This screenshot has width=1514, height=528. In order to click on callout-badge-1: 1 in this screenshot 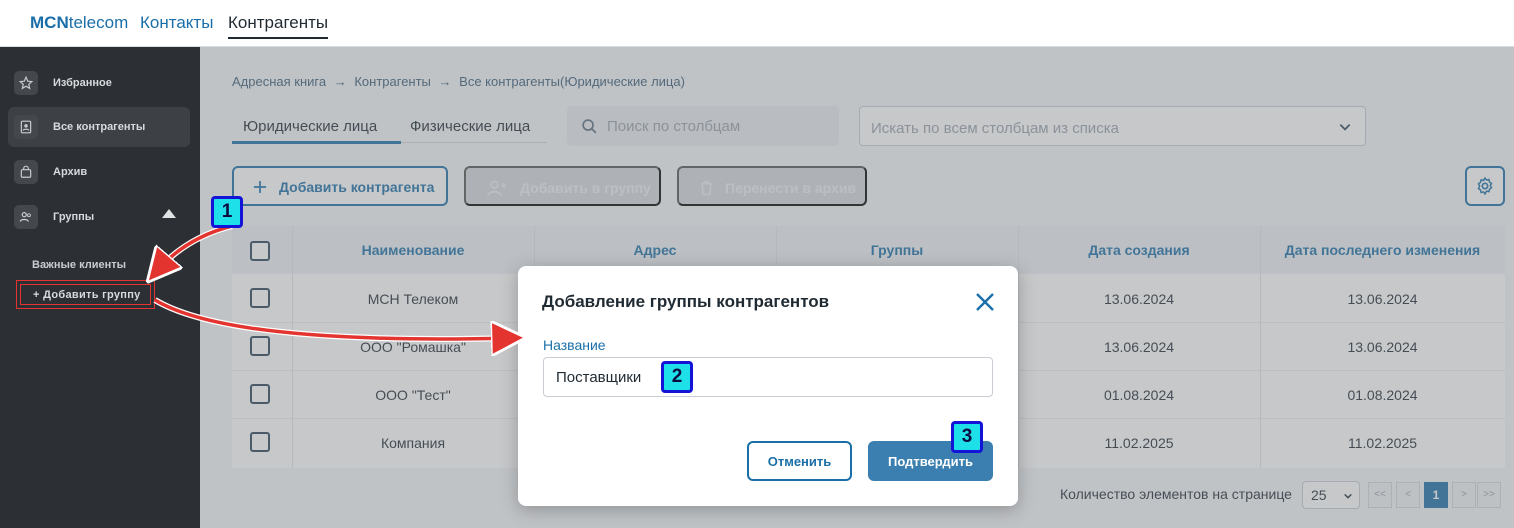, I will do `click(227, 212)`.